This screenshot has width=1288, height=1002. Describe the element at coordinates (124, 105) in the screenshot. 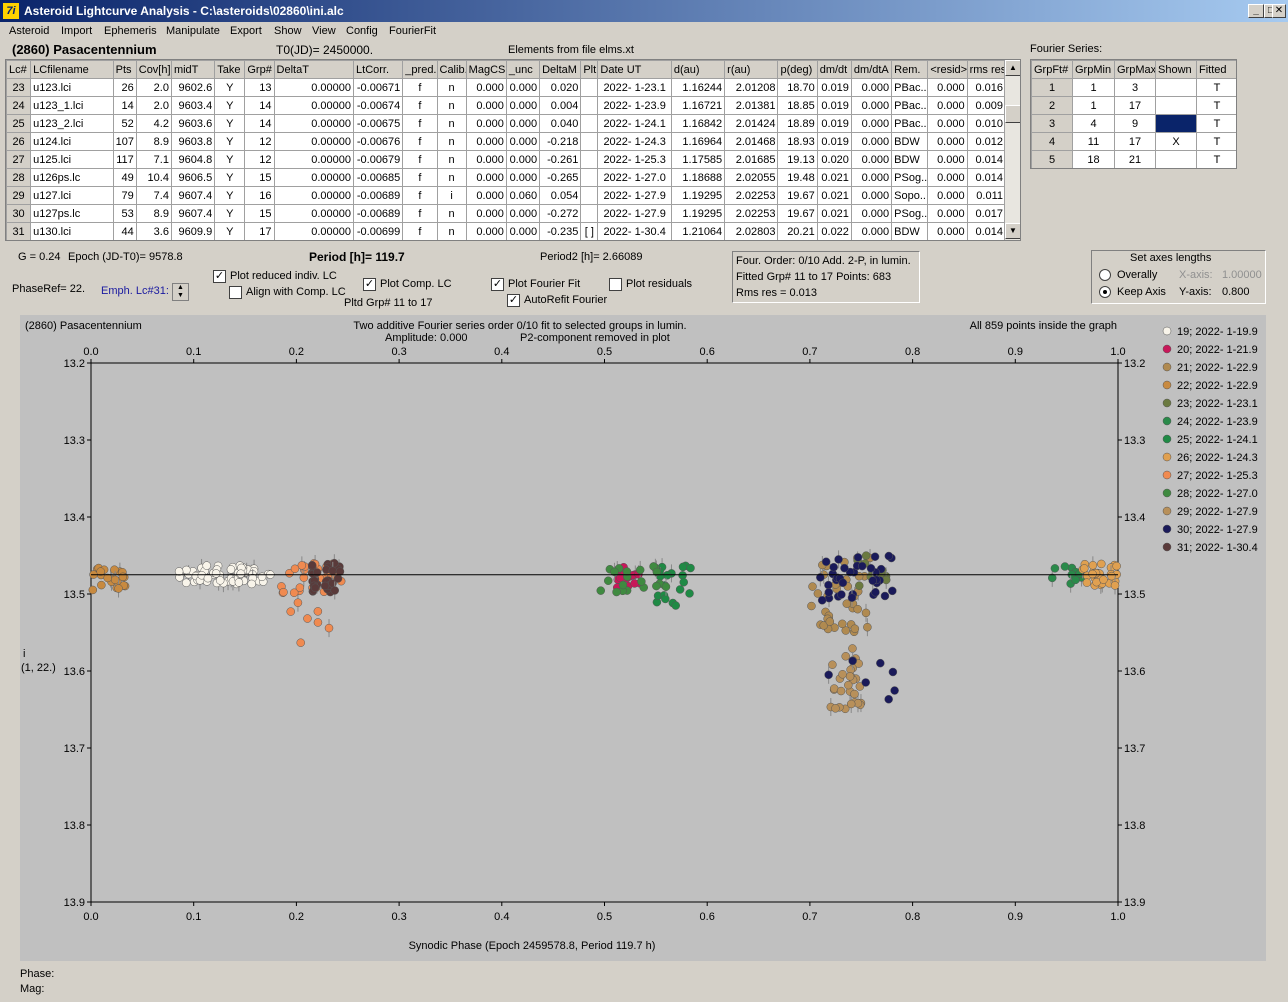

I see `table-cell: 14` at that location.